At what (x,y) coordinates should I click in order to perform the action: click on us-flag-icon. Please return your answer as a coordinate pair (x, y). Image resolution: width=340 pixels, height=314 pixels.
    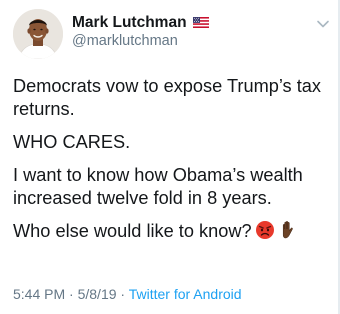
    Looking at the image, I should click on (200, 22).